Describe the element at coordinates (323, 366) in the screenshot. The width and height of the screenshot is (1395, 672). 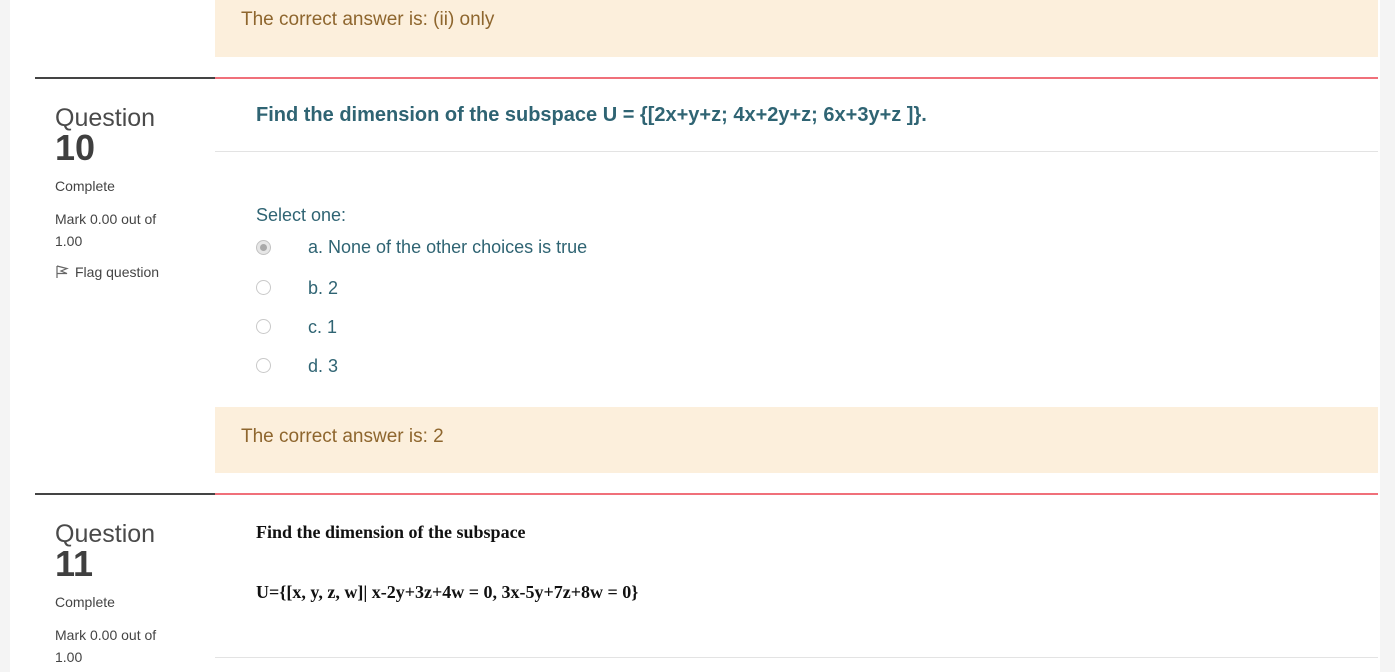
I see `answer-label-d: d. 3` at that location.